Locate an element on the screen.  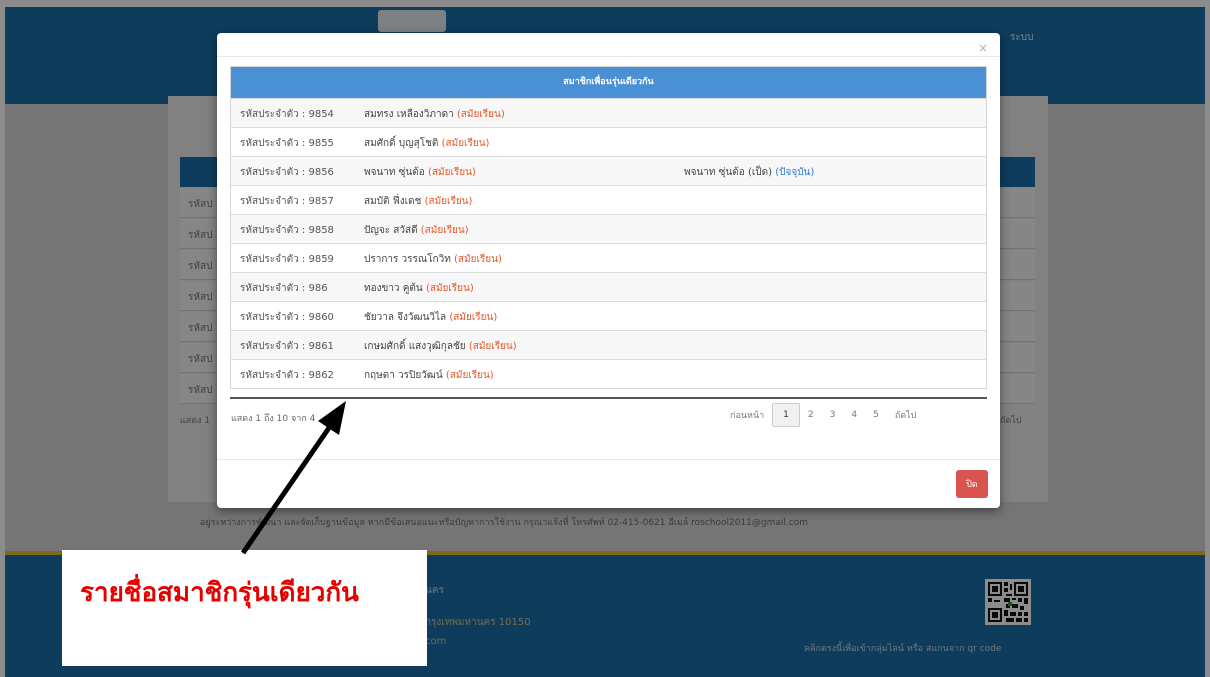
member-name: พจนาท ซุ่นต้อ is located at coordinates (394, 172).